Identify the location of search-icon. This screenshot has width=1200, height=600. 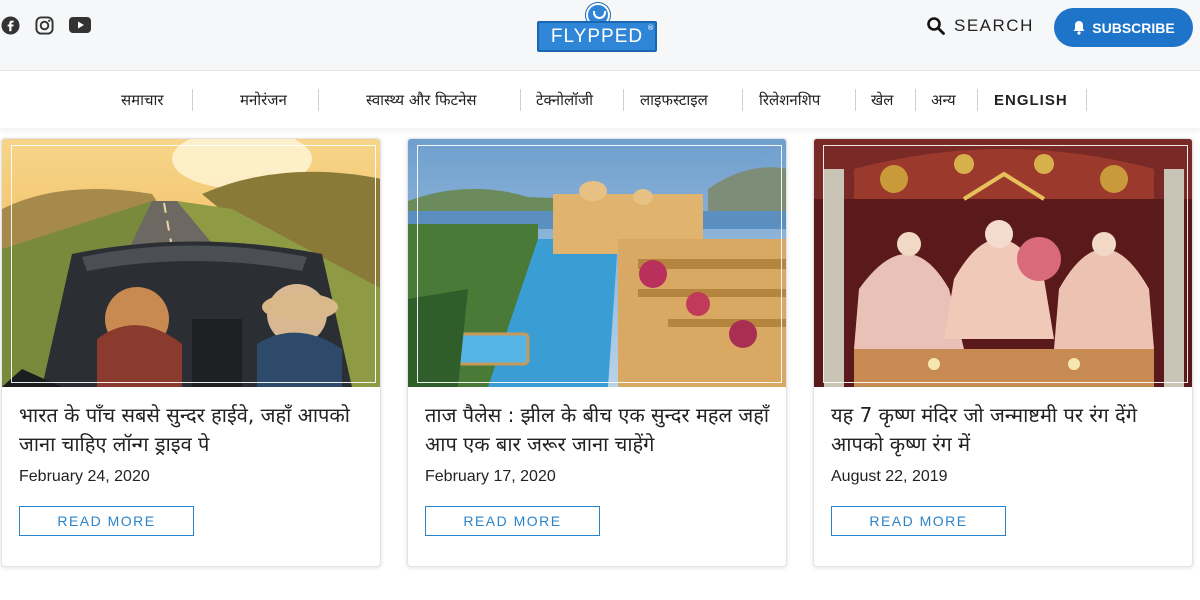
(936, 26).